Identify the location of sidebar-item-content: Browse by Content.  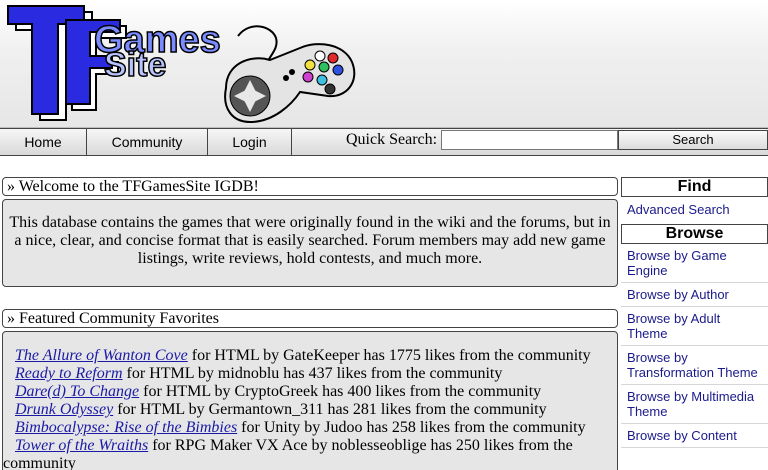
(694, 436).